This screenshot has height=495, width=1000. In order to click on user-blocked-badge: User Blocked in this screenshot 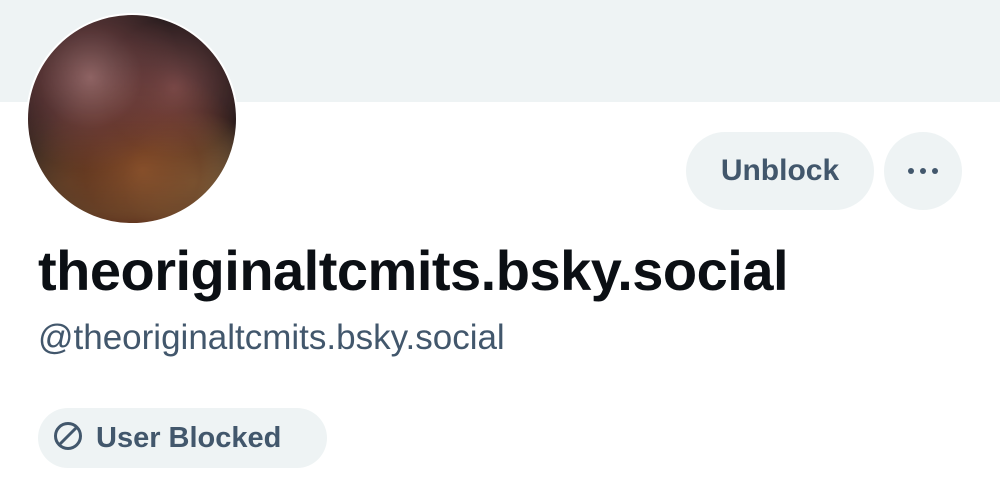, I will do `click(182, 438)`.